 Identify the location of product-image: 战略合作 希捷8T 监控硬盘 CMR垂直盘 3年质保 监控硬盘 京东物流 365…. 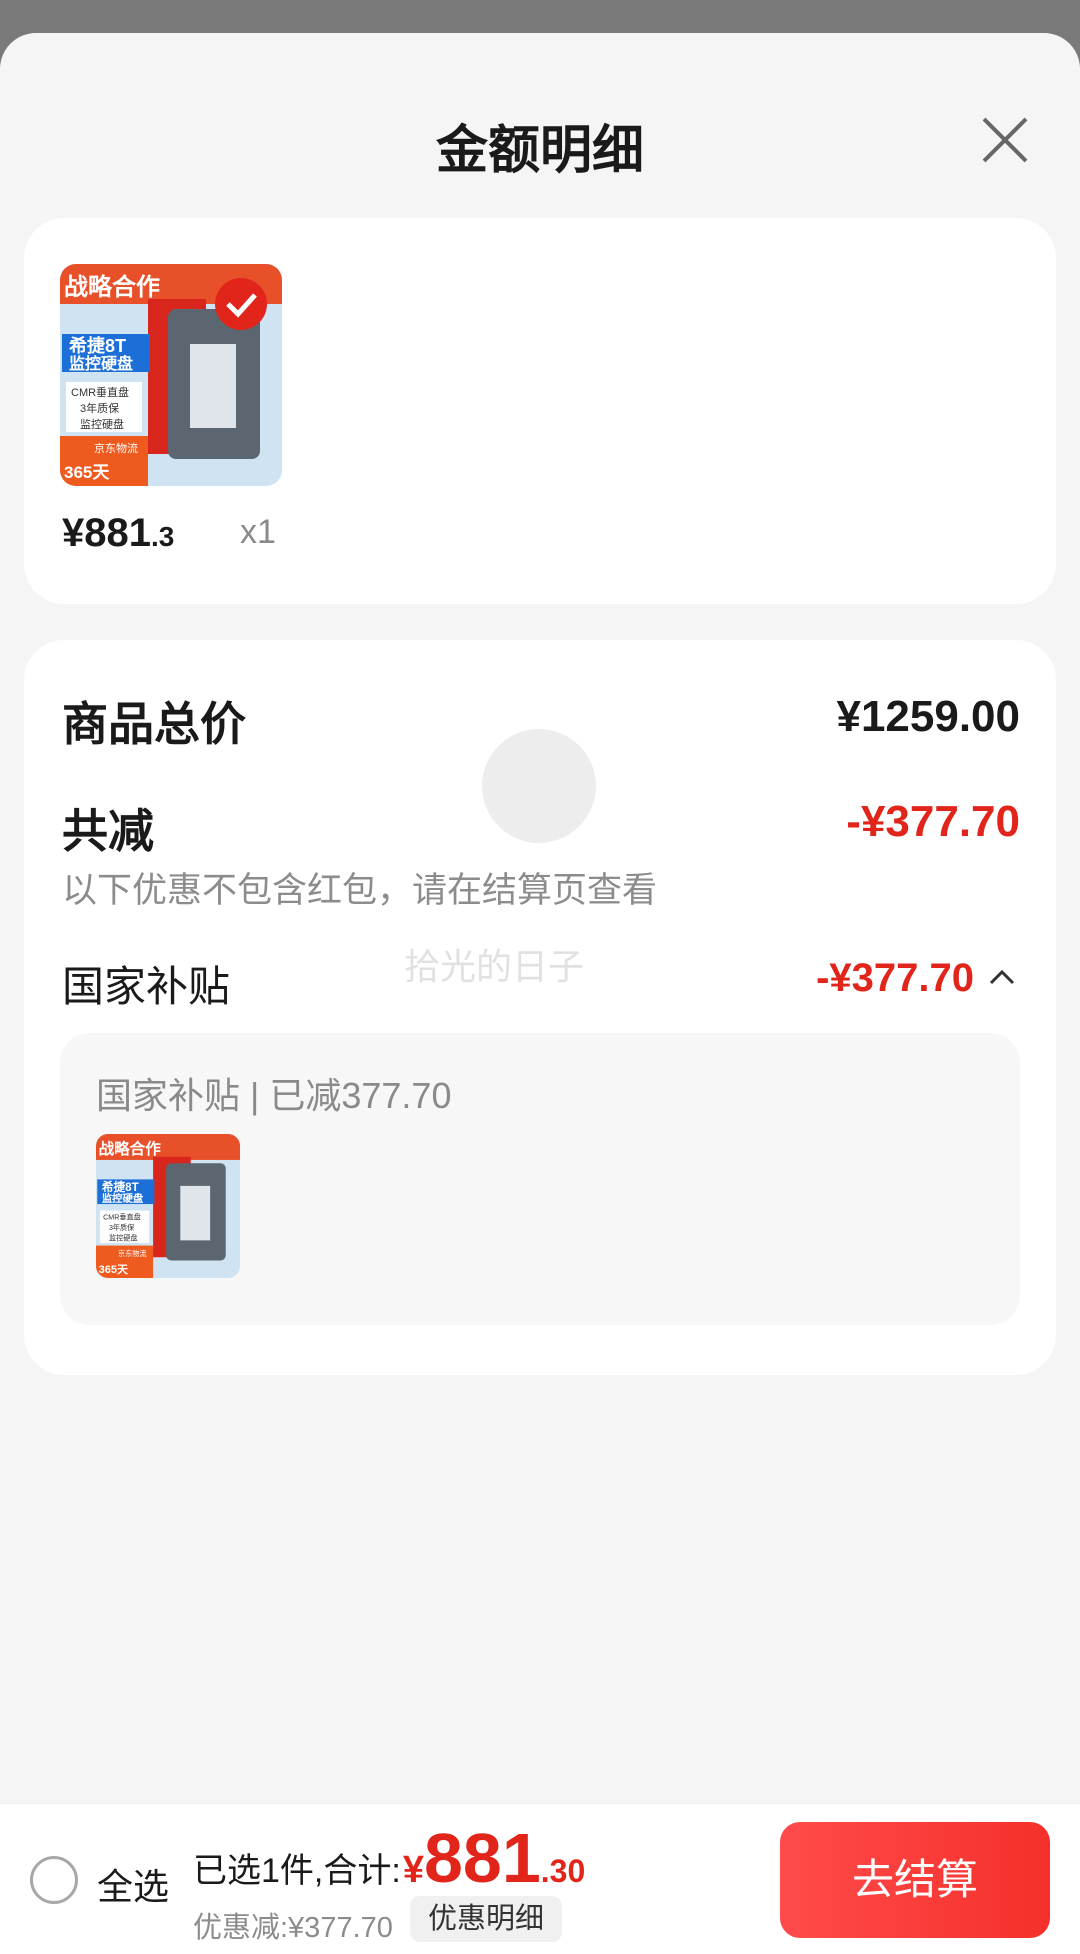
(171, 375).